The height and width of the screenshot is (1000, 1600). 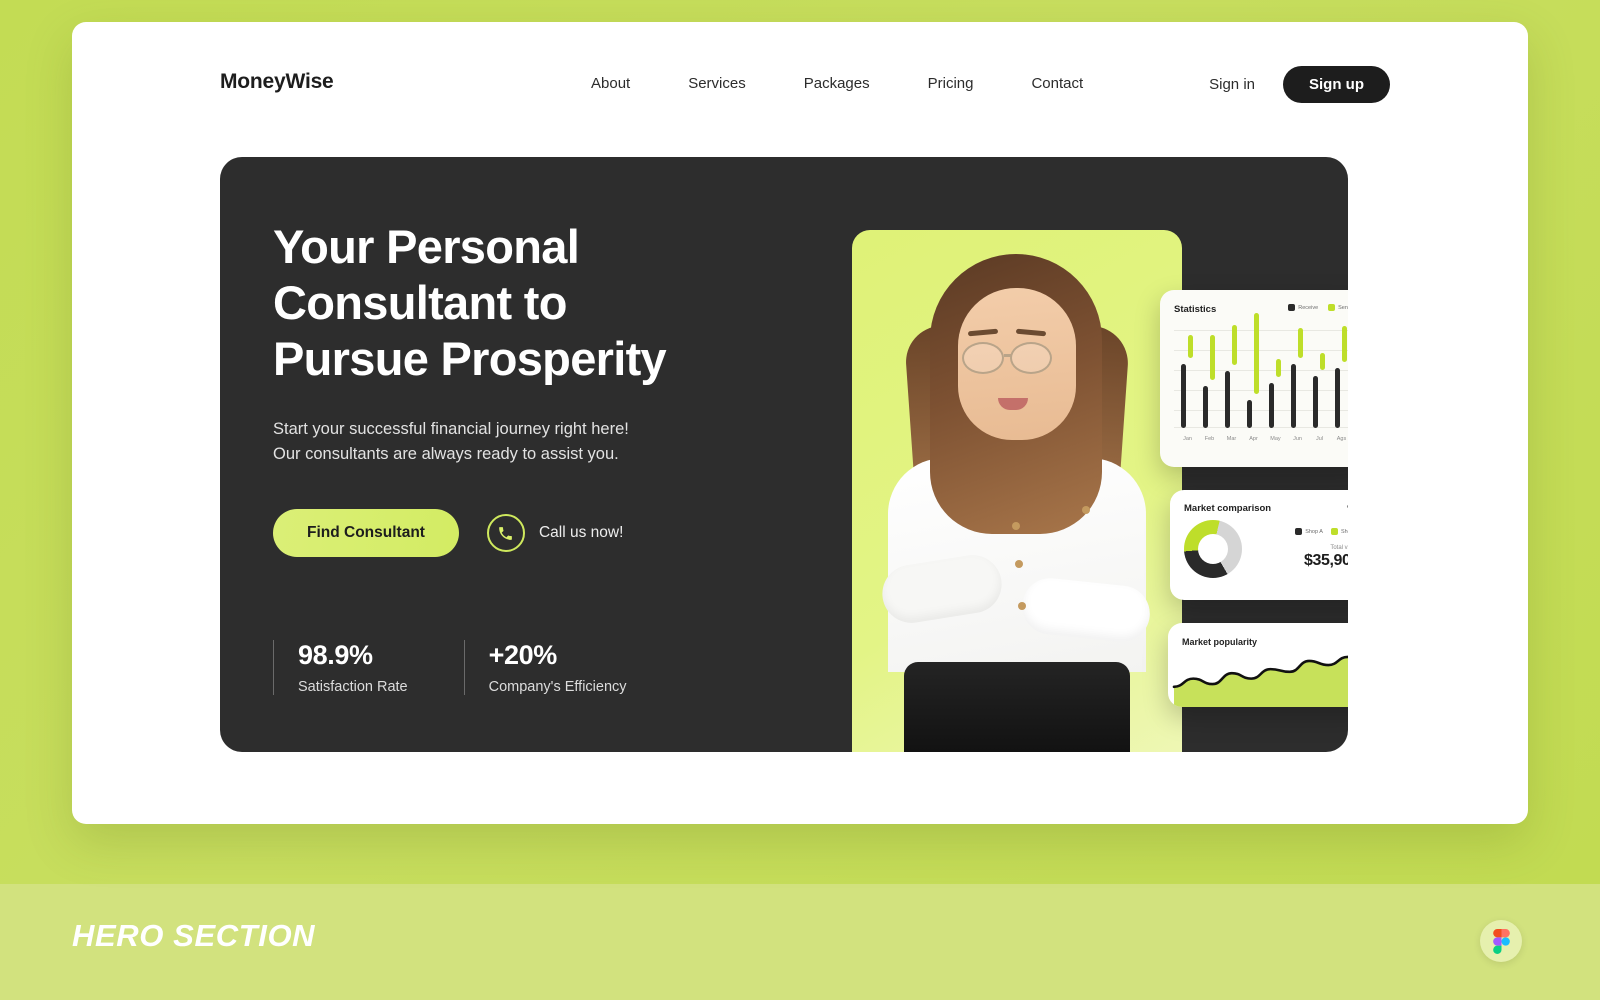 I want to click on market-legend: Shop A Shop B, so click(x=1321, y=531).